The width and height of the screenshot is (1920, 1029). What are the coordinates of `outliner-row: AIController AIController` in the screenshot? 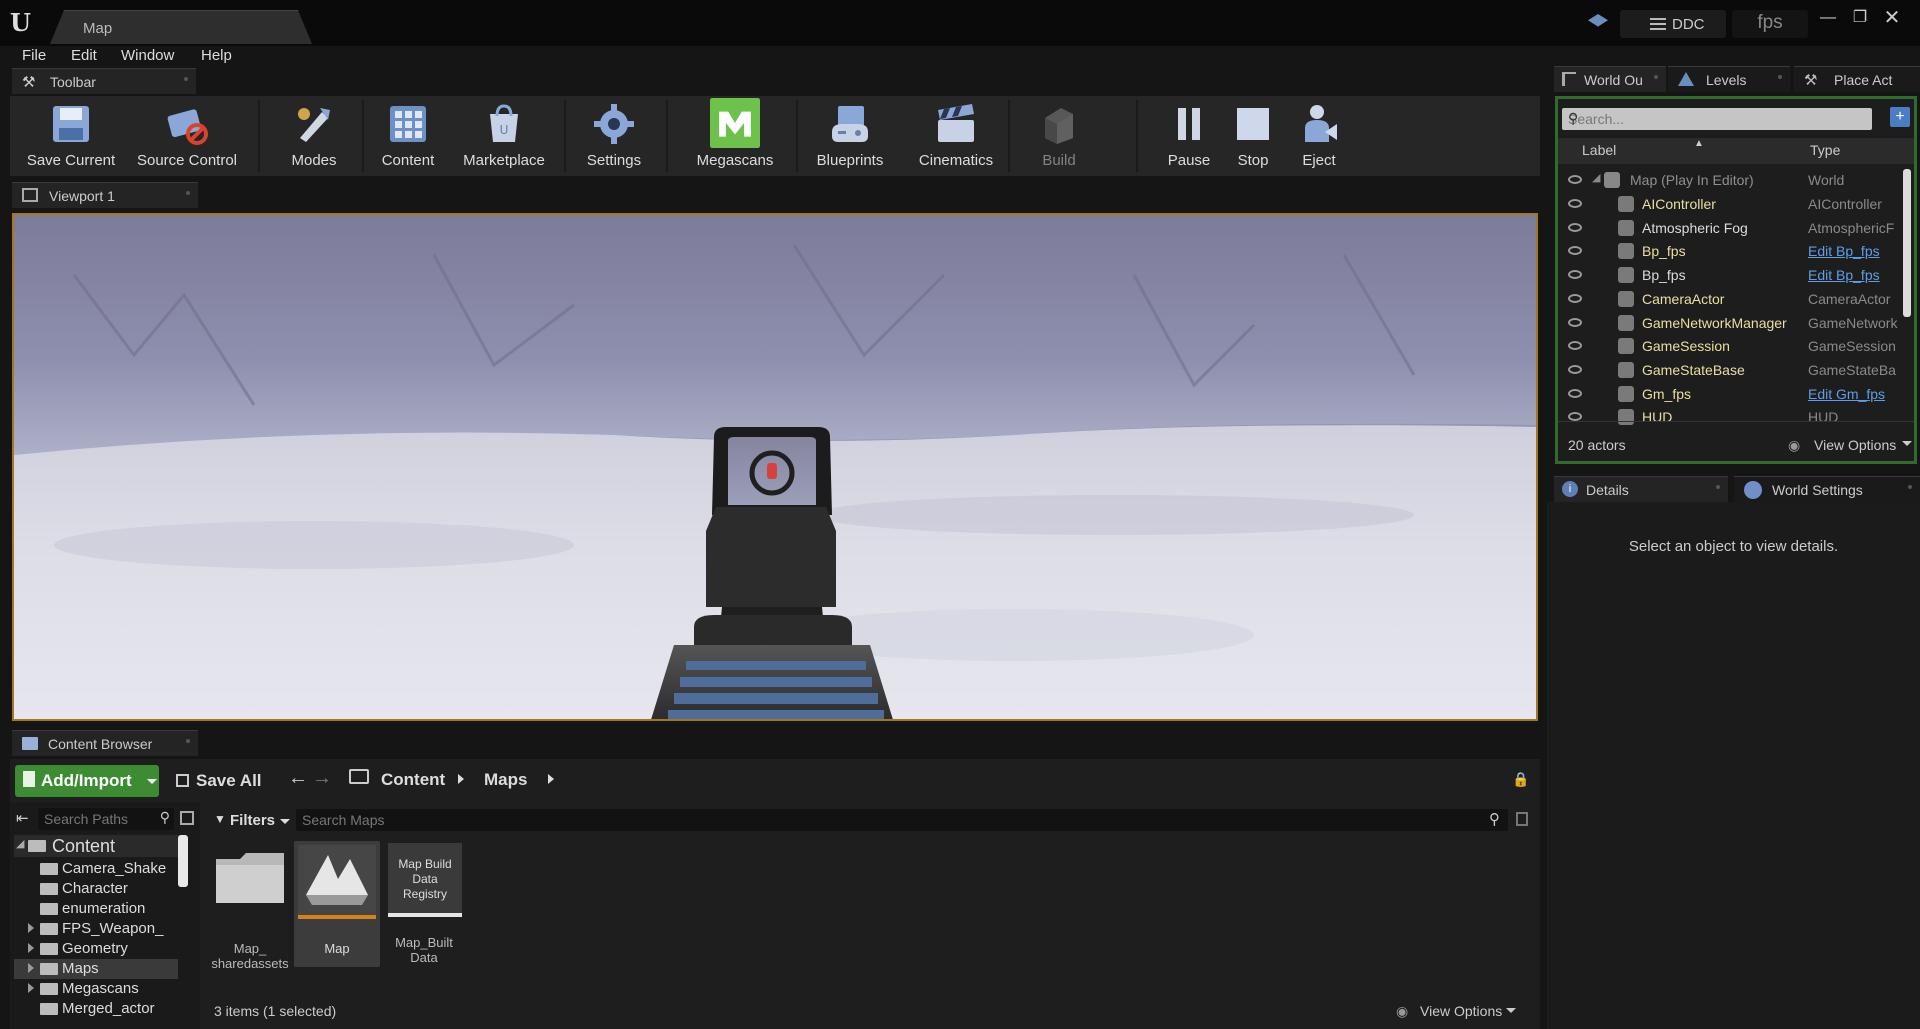 It's located at (1734, 204).